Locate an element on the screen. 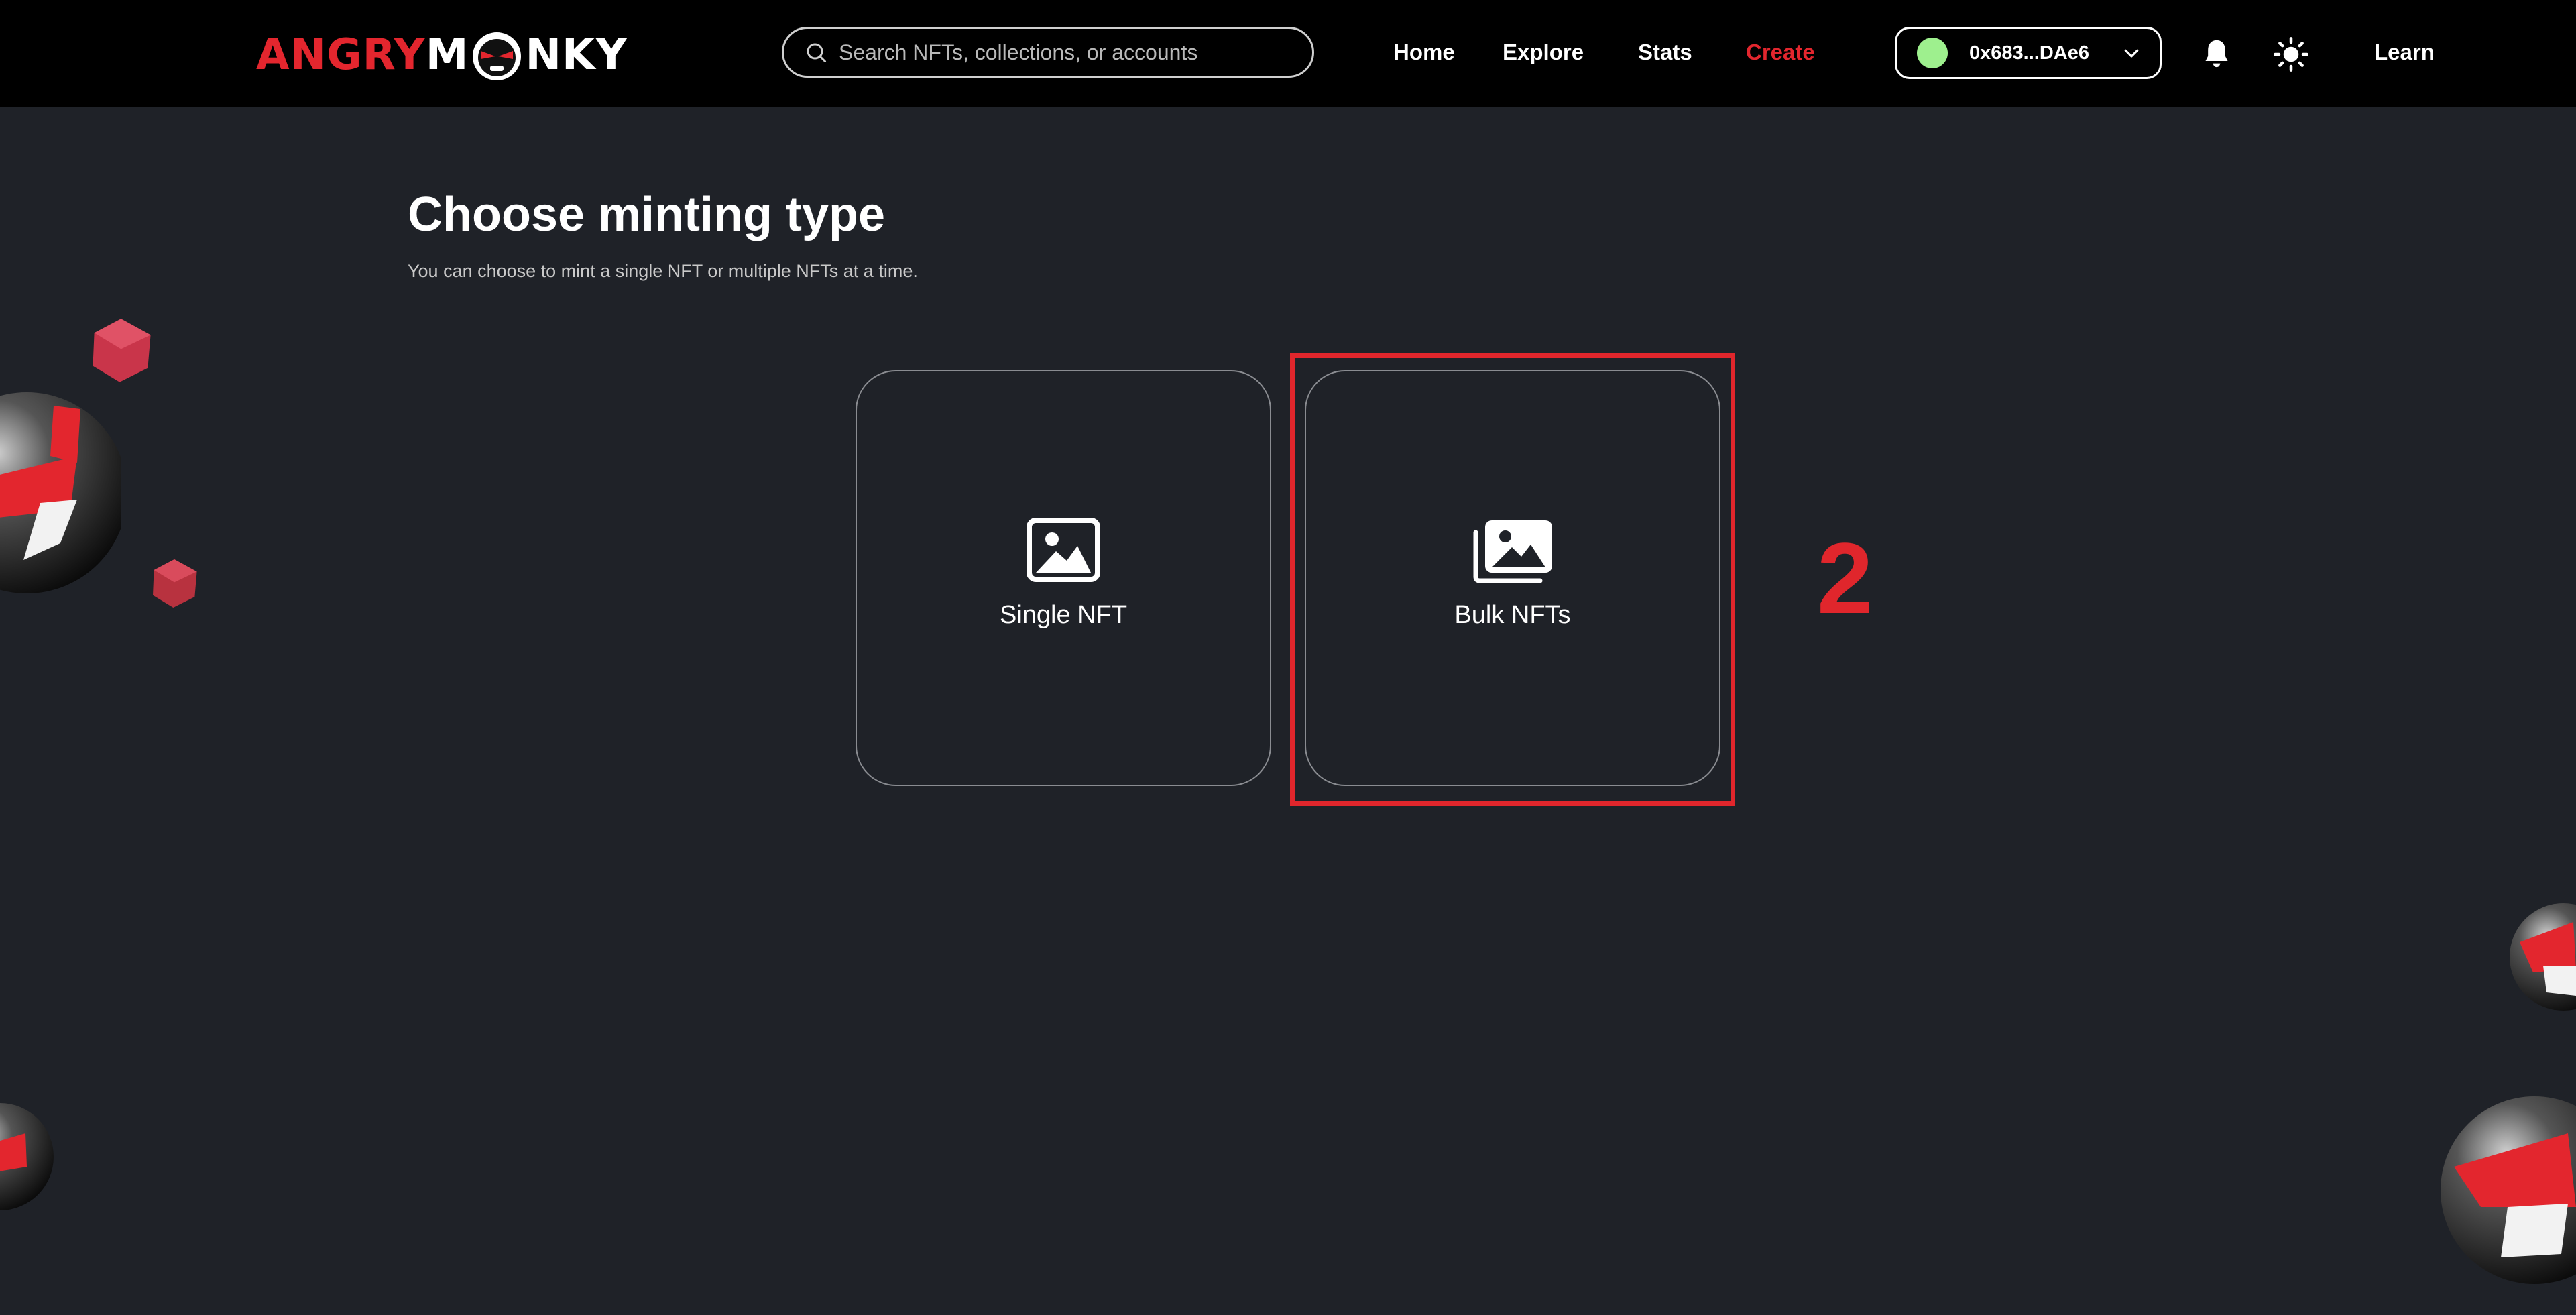  search-bar is located at coordinates (1048, 52).